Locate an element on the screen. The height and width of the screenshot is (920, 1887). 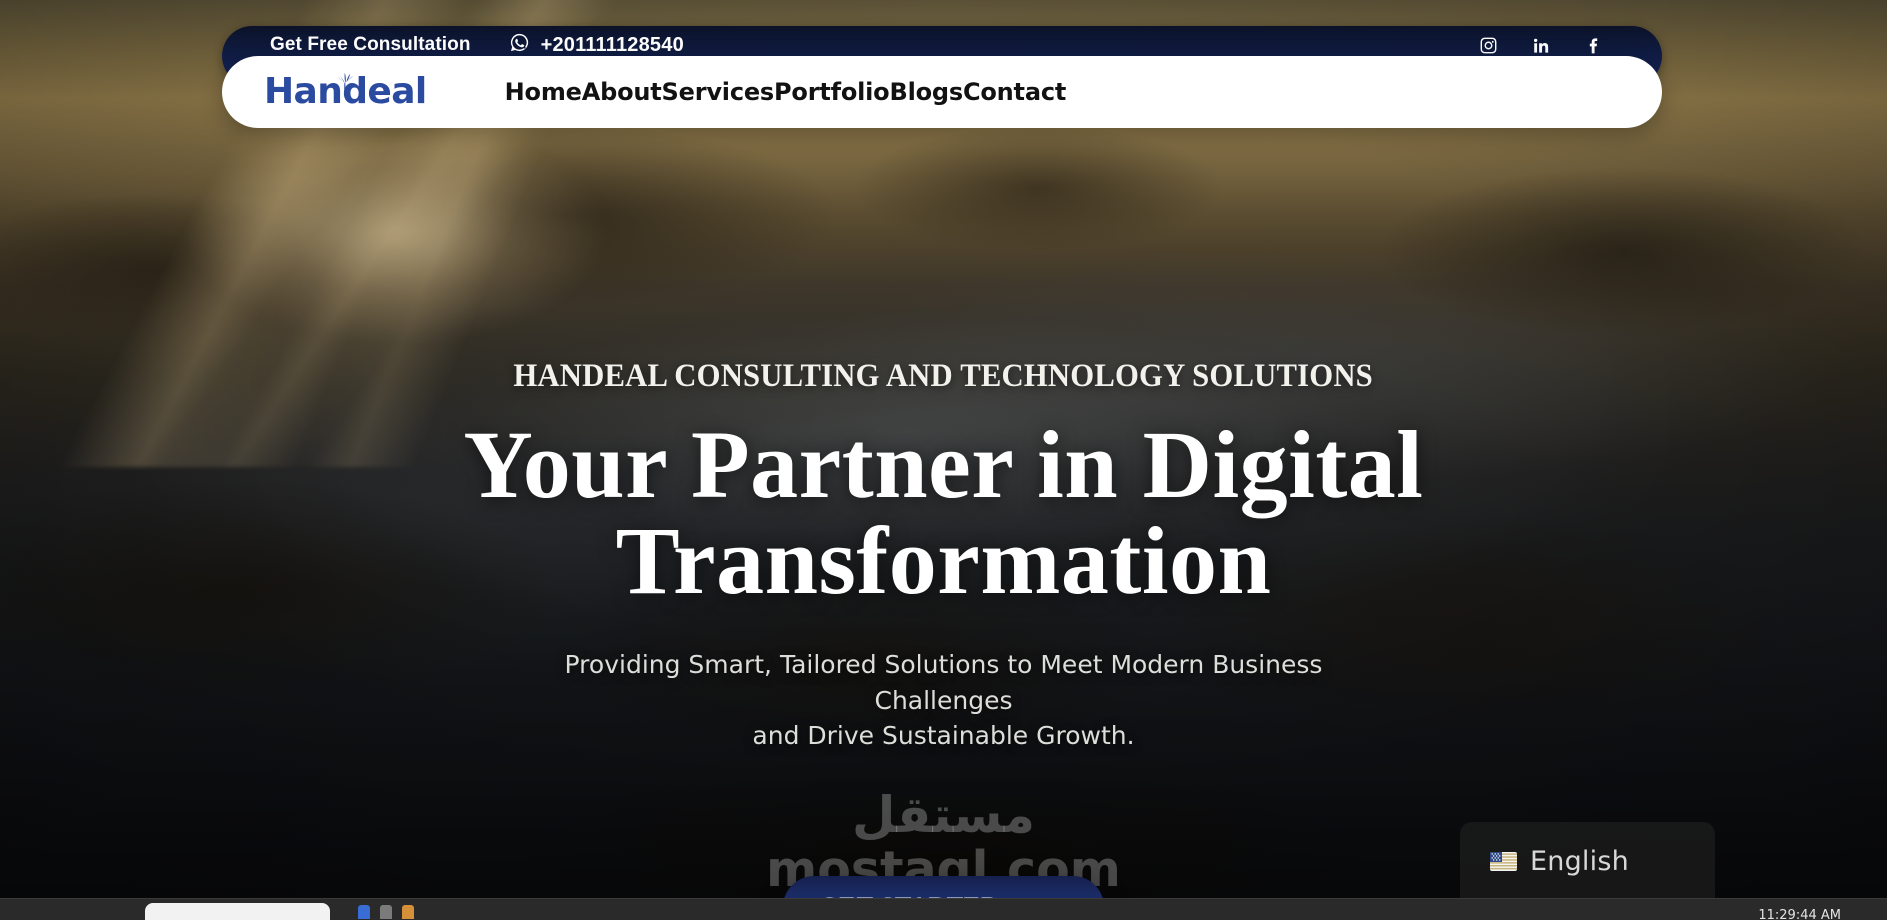
taskbar-clock: 11:29:44 AM is located at coordinates (1799, 914).